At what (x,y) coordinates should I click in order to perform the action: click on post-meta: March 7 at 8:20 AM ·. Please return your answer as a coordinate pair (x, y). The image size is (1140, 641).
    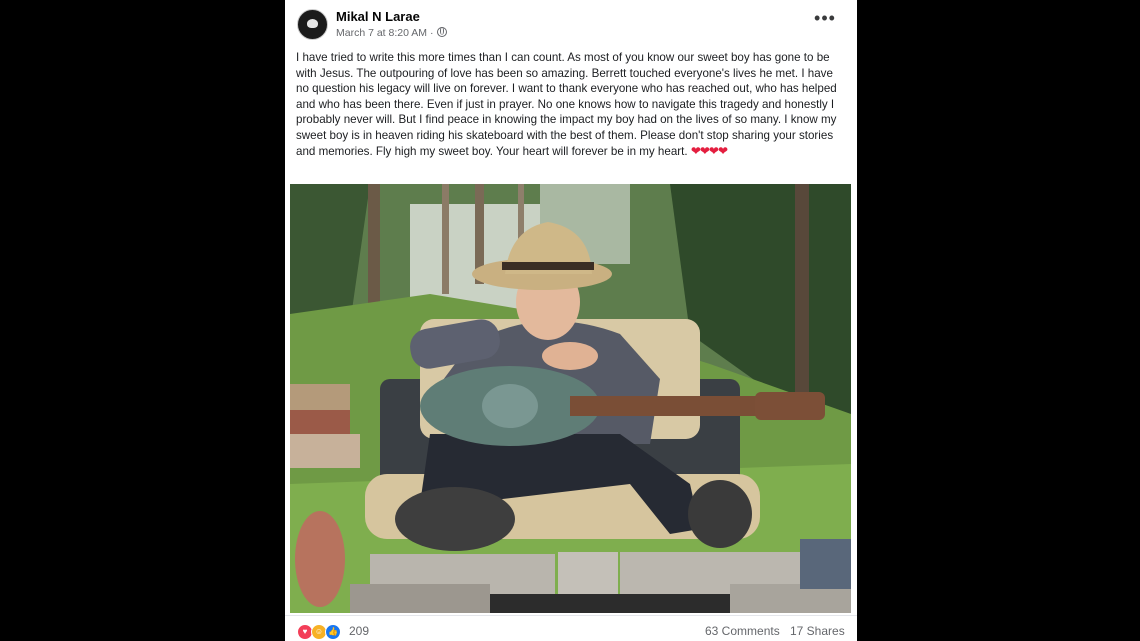
    Looking at the image, I should click on (392, 33).